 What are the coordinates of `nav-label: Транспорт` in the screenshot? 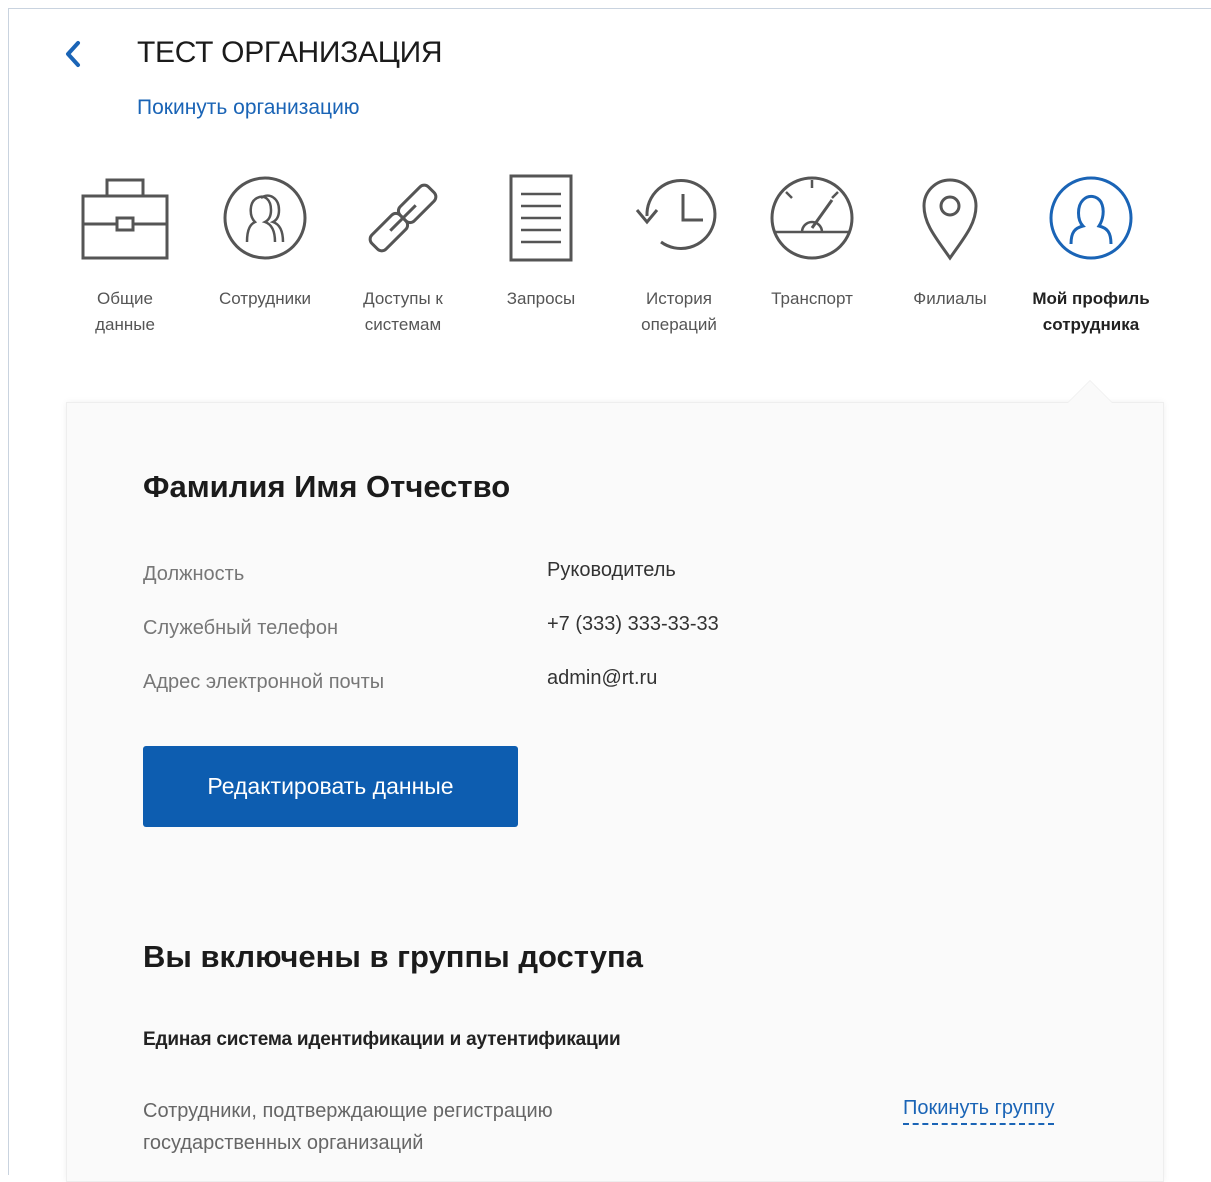 It's located at (812, 298).